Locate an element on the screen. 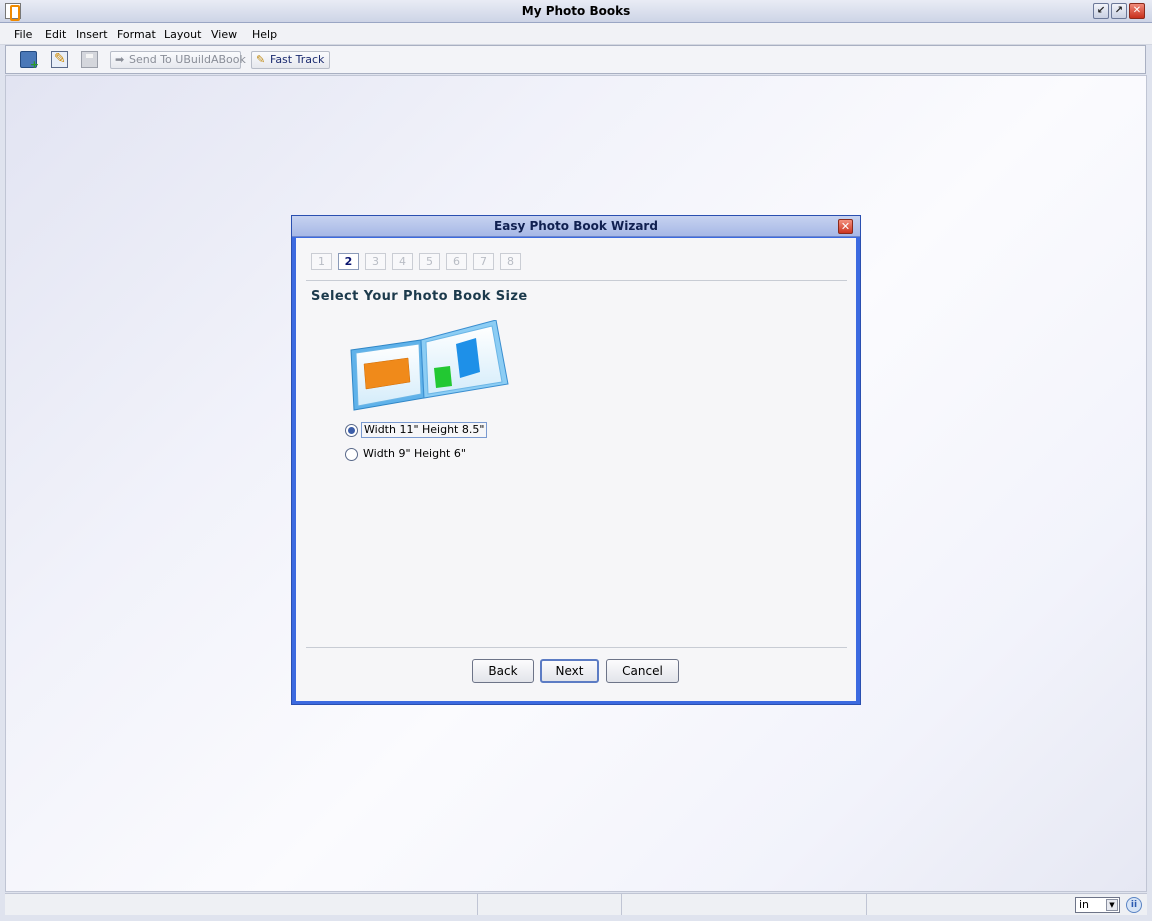  title-bar: My Photo Books ↙ ↗ ✕ is located at coordinates (576, 11).